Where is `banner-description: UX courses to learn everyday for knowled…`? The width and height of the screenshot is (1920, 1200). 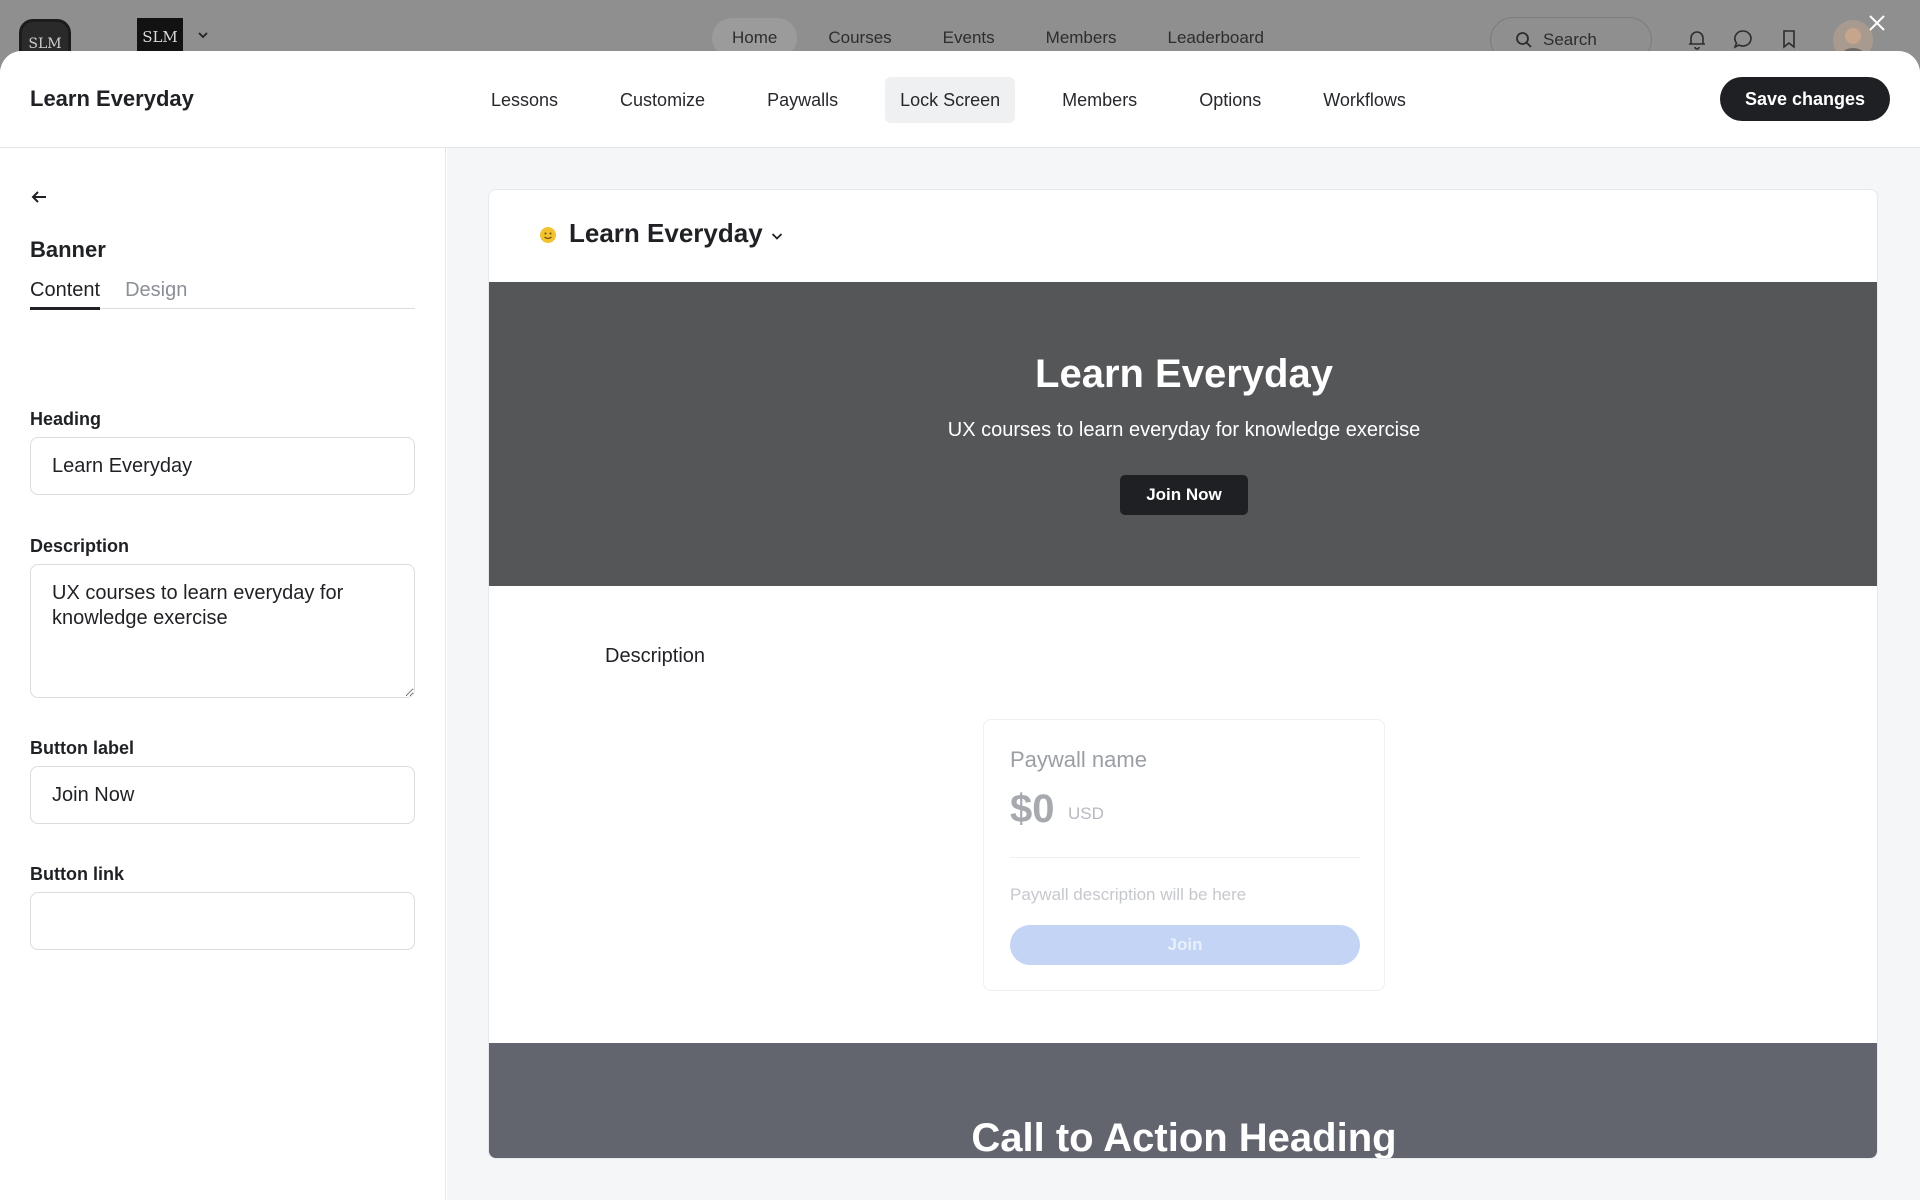 banner-description: UX courses to learn everyday for knowled… is located at coordinates (1184, 430).